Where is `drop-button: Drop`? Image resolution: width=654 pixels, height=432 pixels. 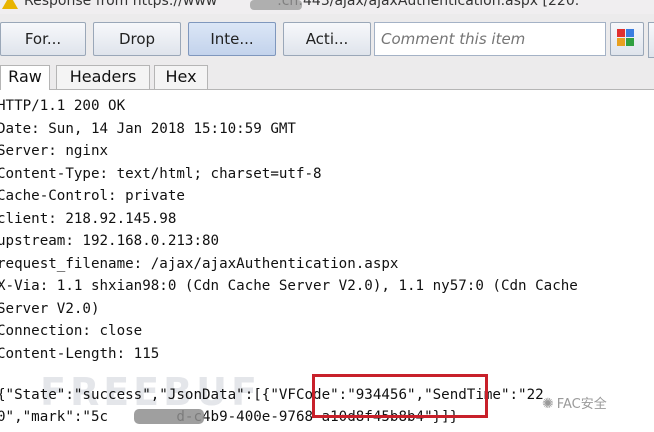 drop-button: Drop is located at coordinates (137, 39).